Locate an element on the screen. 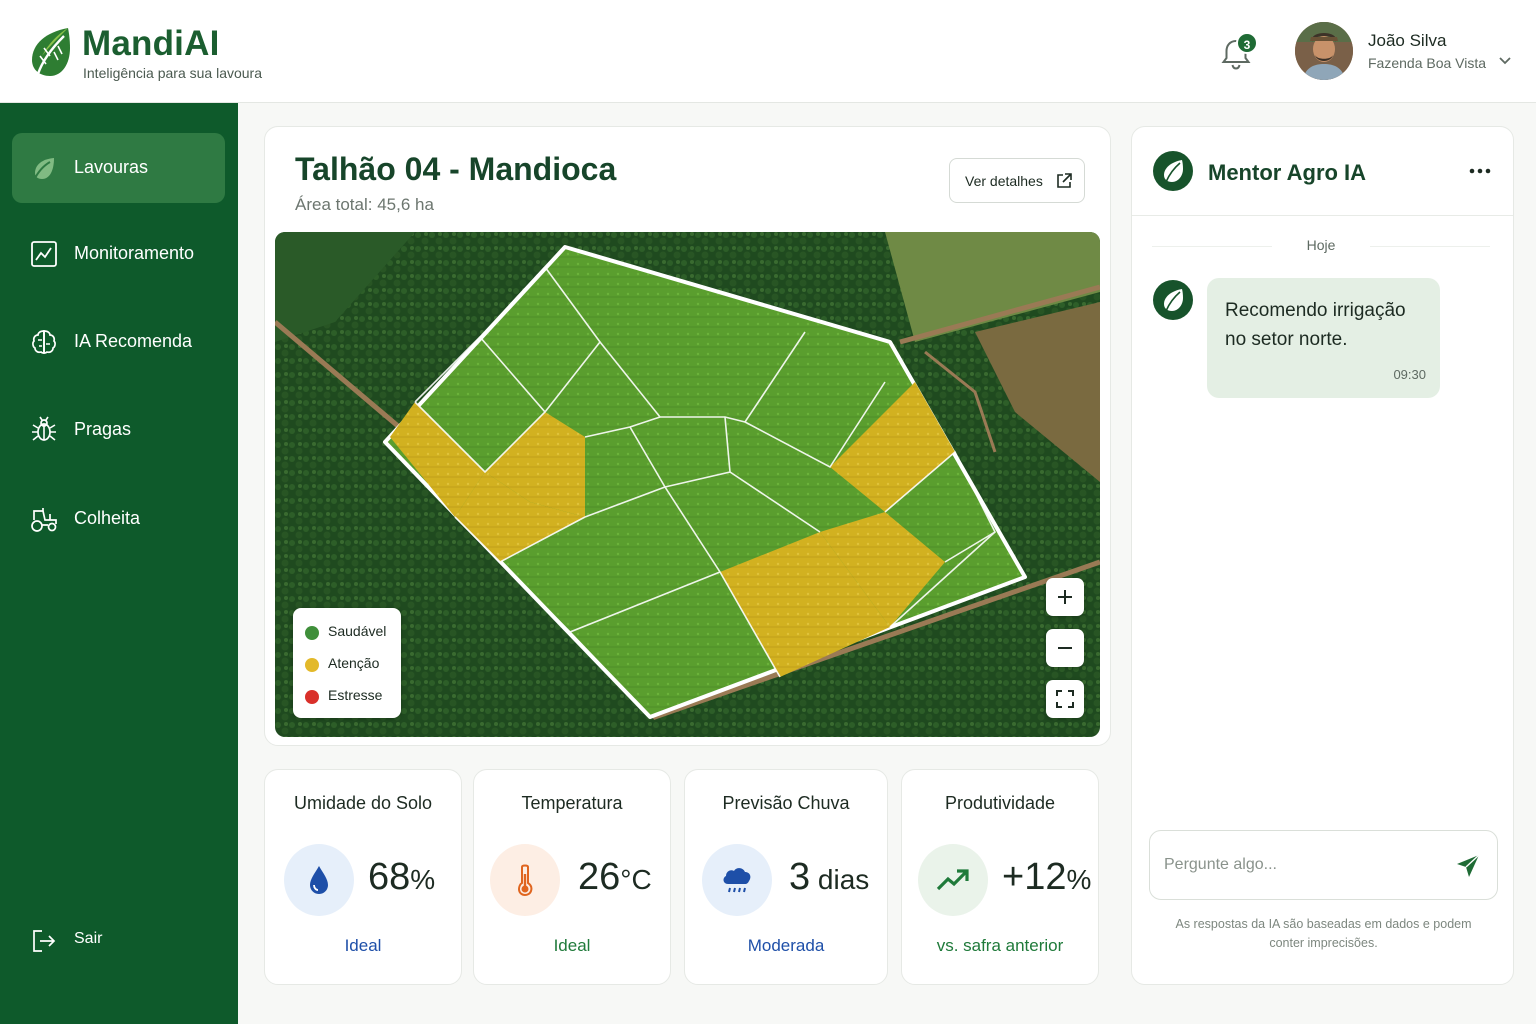 Image resolution: width=1536 pixels, height=1024 pixels. metric-card-temperature: Temperatura 26°C Ideal is located at coordinates (572, 877).